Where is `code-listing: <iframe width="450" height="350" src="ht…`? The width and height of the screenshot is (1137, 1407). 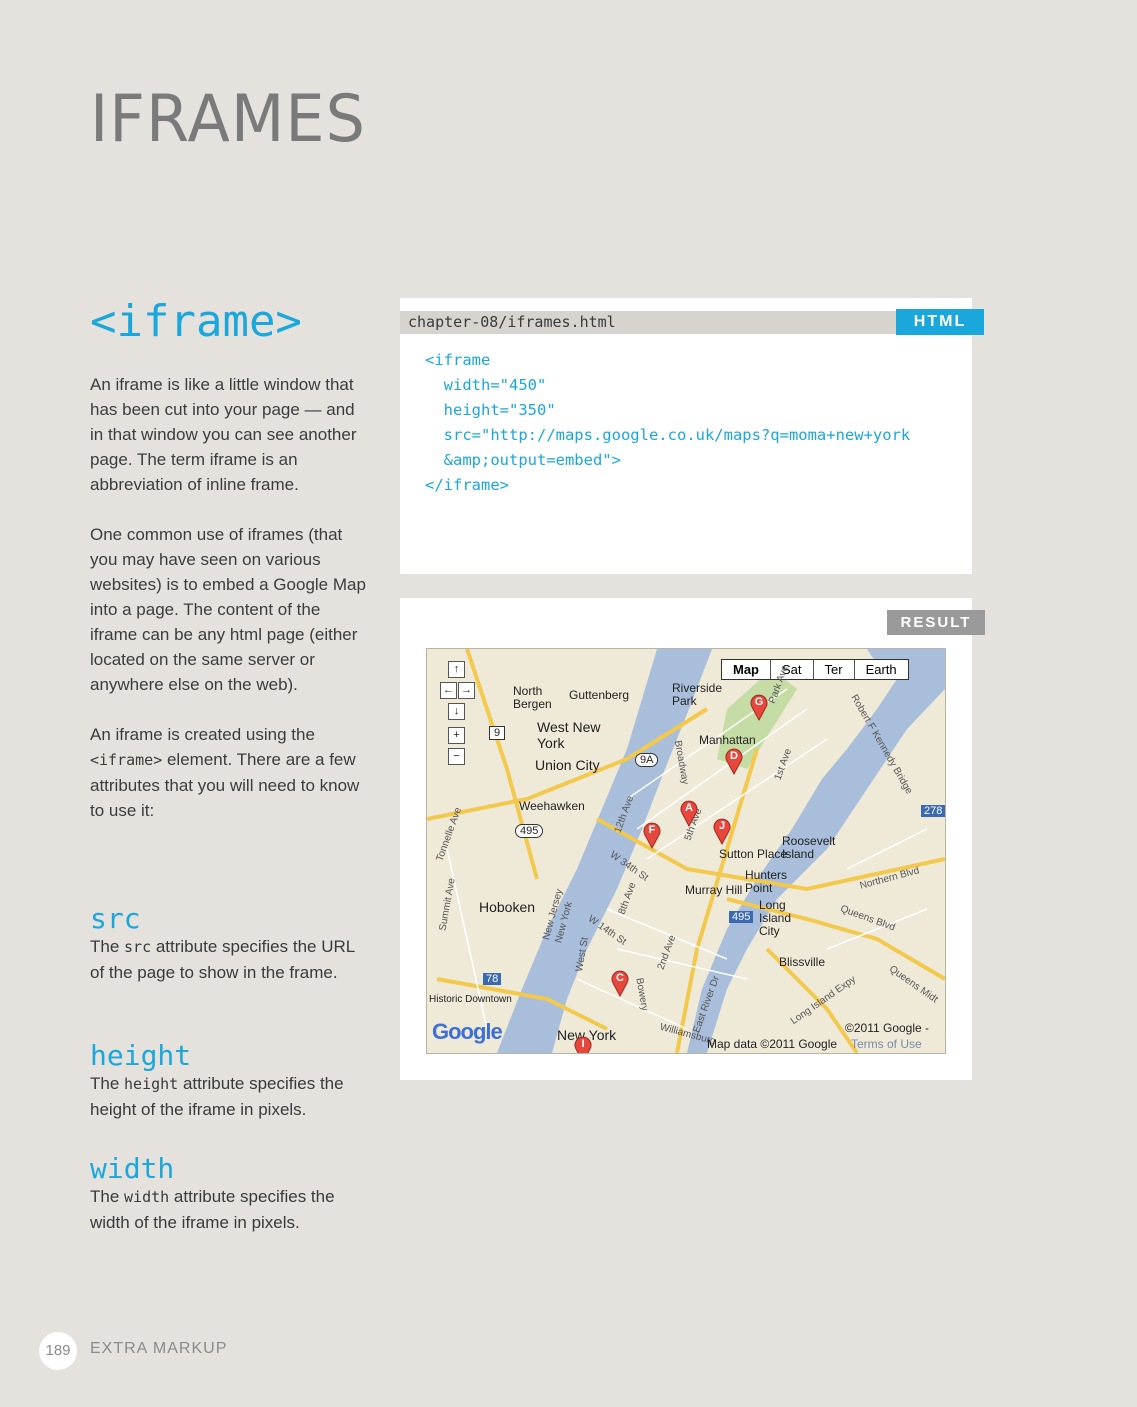
code-listing: <iframe width="450" height="350" src="ht… is located at coordinates (667, 423).